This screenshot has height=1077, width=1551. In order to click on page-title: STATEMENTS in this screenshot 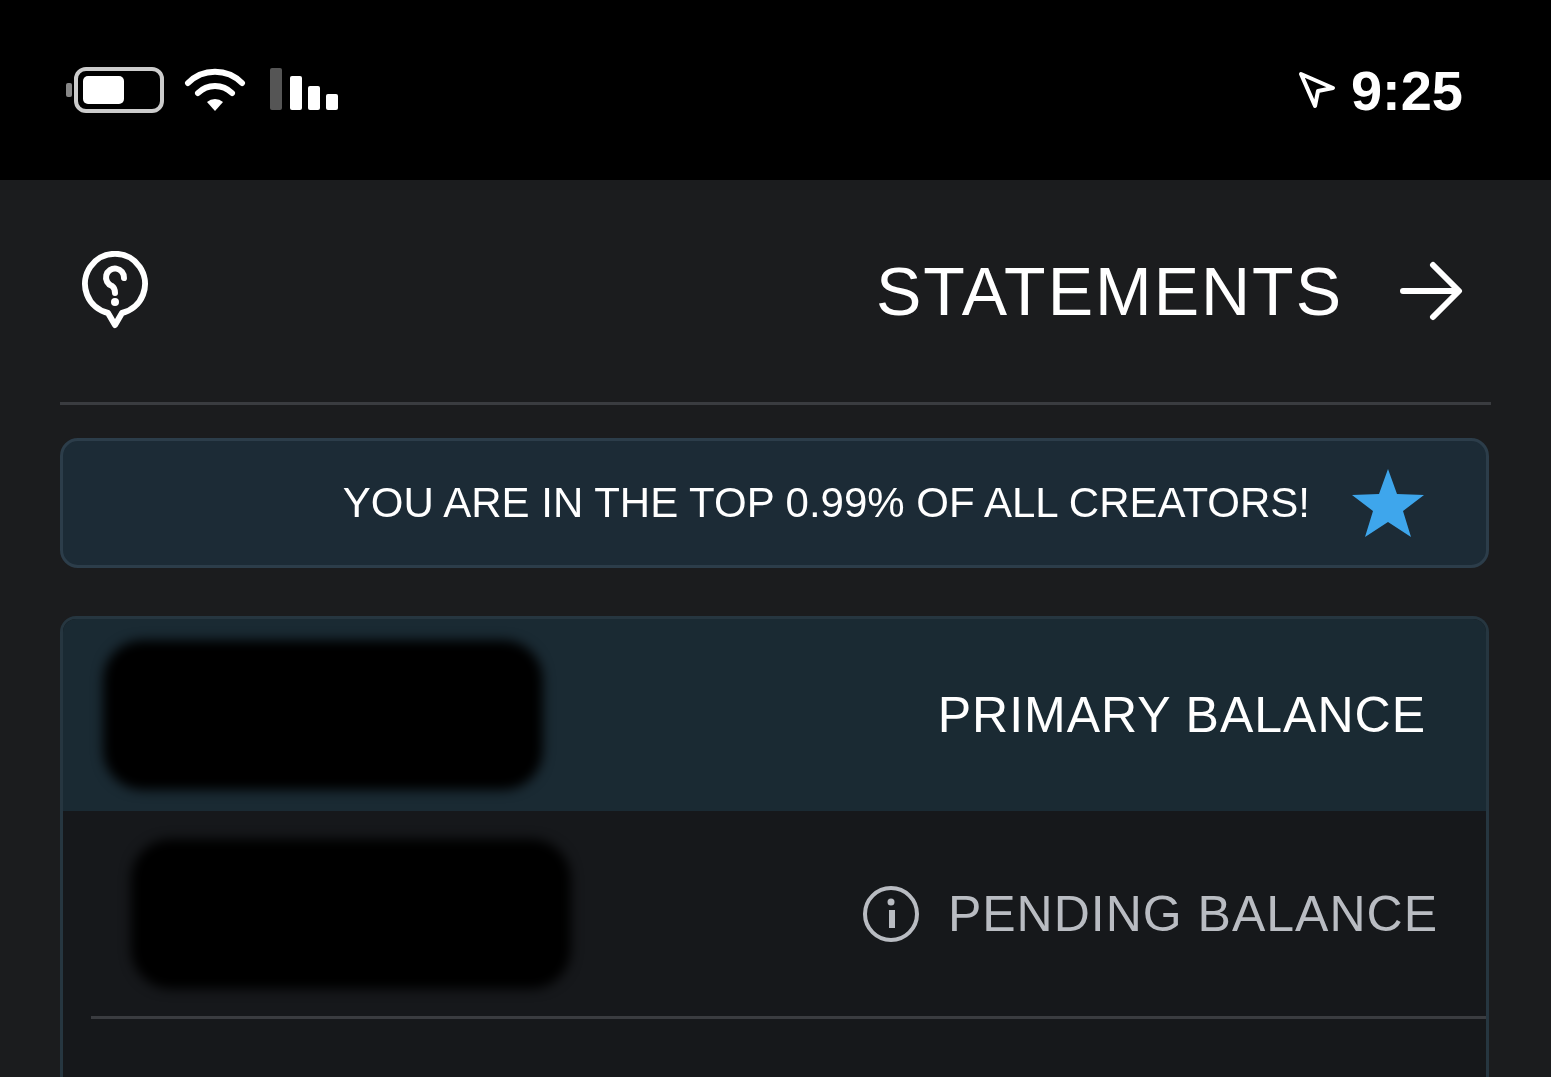, I will do `click(1109, 291)`.